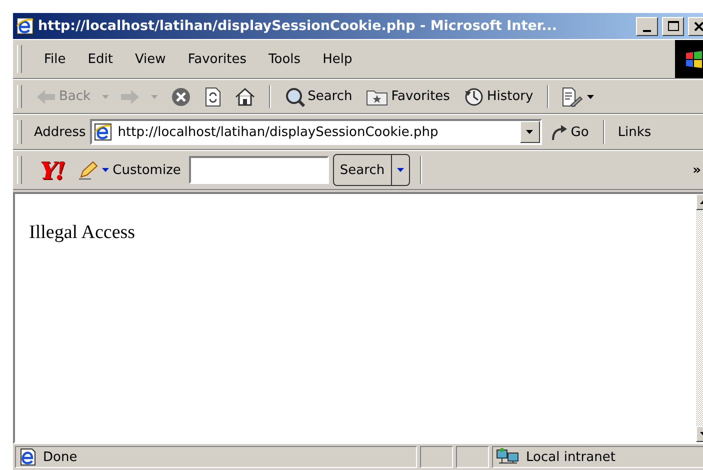 The width and height of the screenshot is (703, 470). I want to click on history-button: History, so click(499, 96).